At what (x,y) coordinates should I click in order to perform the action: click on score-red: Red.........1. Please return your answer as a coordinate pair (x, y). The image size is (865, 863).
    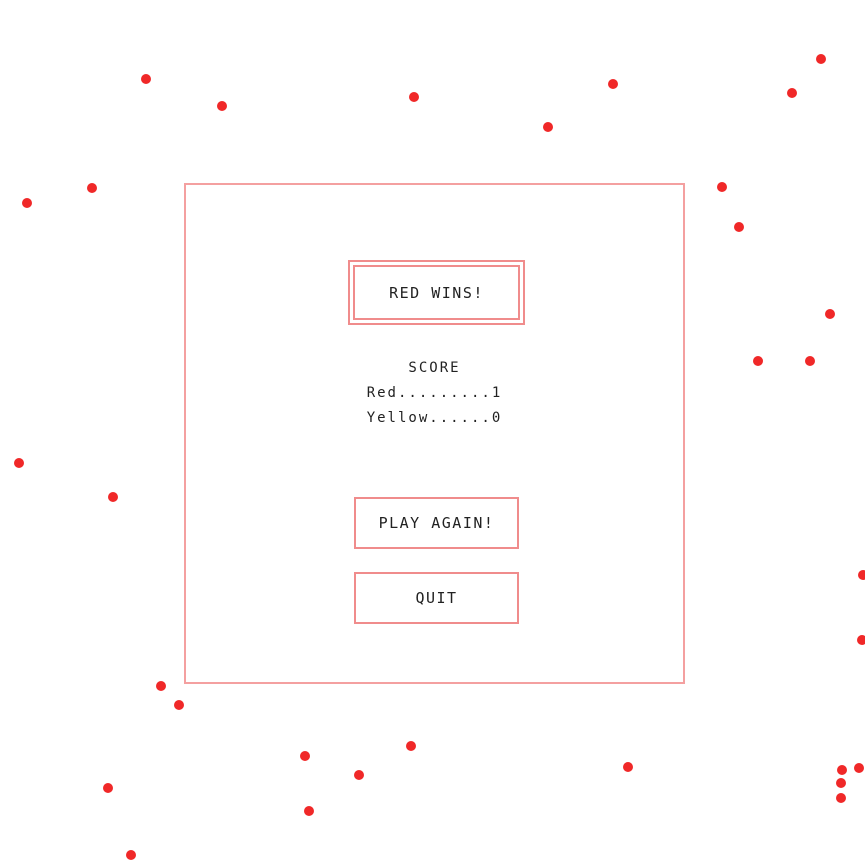
    Looking at the image, I should click on (434, 393).